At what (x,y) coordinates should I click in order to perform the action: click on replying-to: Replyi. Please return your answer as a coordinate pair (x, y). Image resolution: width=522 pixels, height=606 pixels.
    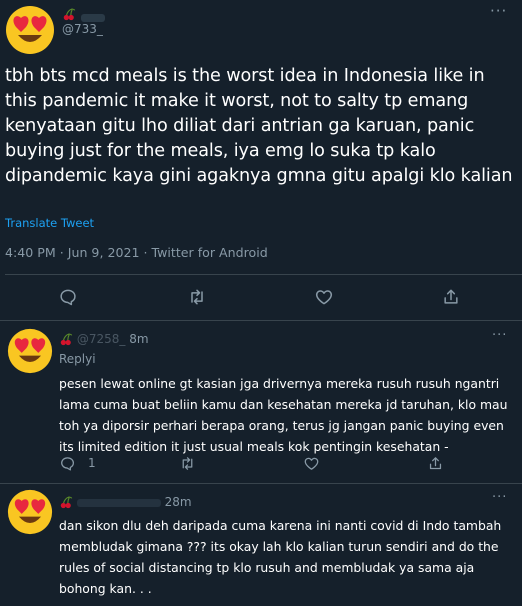
    Looking at the image, I should click on (77, 359).